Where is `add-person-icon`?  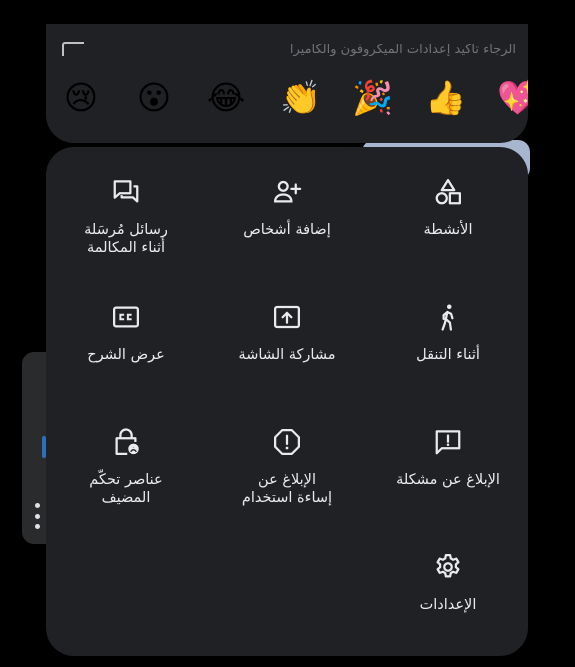 add-person-icon is located at coordinates (287, 192).